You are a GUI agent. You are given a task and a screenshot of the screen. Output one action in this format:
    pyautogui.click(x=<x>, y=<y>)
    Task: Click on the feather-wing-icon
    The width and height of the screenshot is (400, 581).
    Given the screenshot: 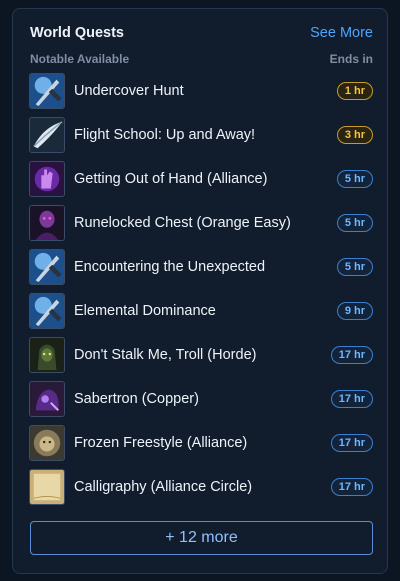 What is the action you would take?
    pyautogui.click(x=47, y=135)
    